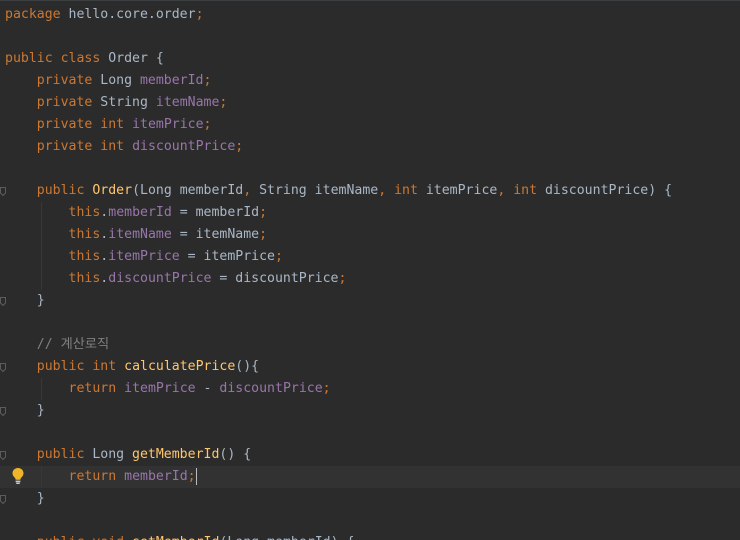 Image resolution: width=740 pixels, height=540 pixels. Describe the element at coordinates (116, 80) in the screenshot. I see `code-token: Long` at that location.